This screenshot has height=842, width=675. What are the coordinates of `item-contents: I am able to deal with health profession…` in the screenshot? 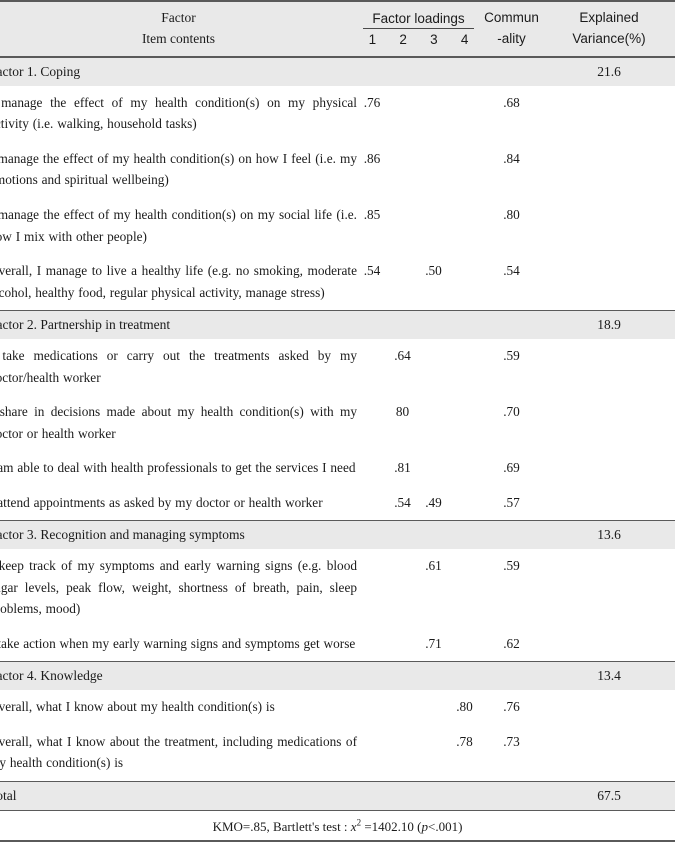 It's located at (178, 468).